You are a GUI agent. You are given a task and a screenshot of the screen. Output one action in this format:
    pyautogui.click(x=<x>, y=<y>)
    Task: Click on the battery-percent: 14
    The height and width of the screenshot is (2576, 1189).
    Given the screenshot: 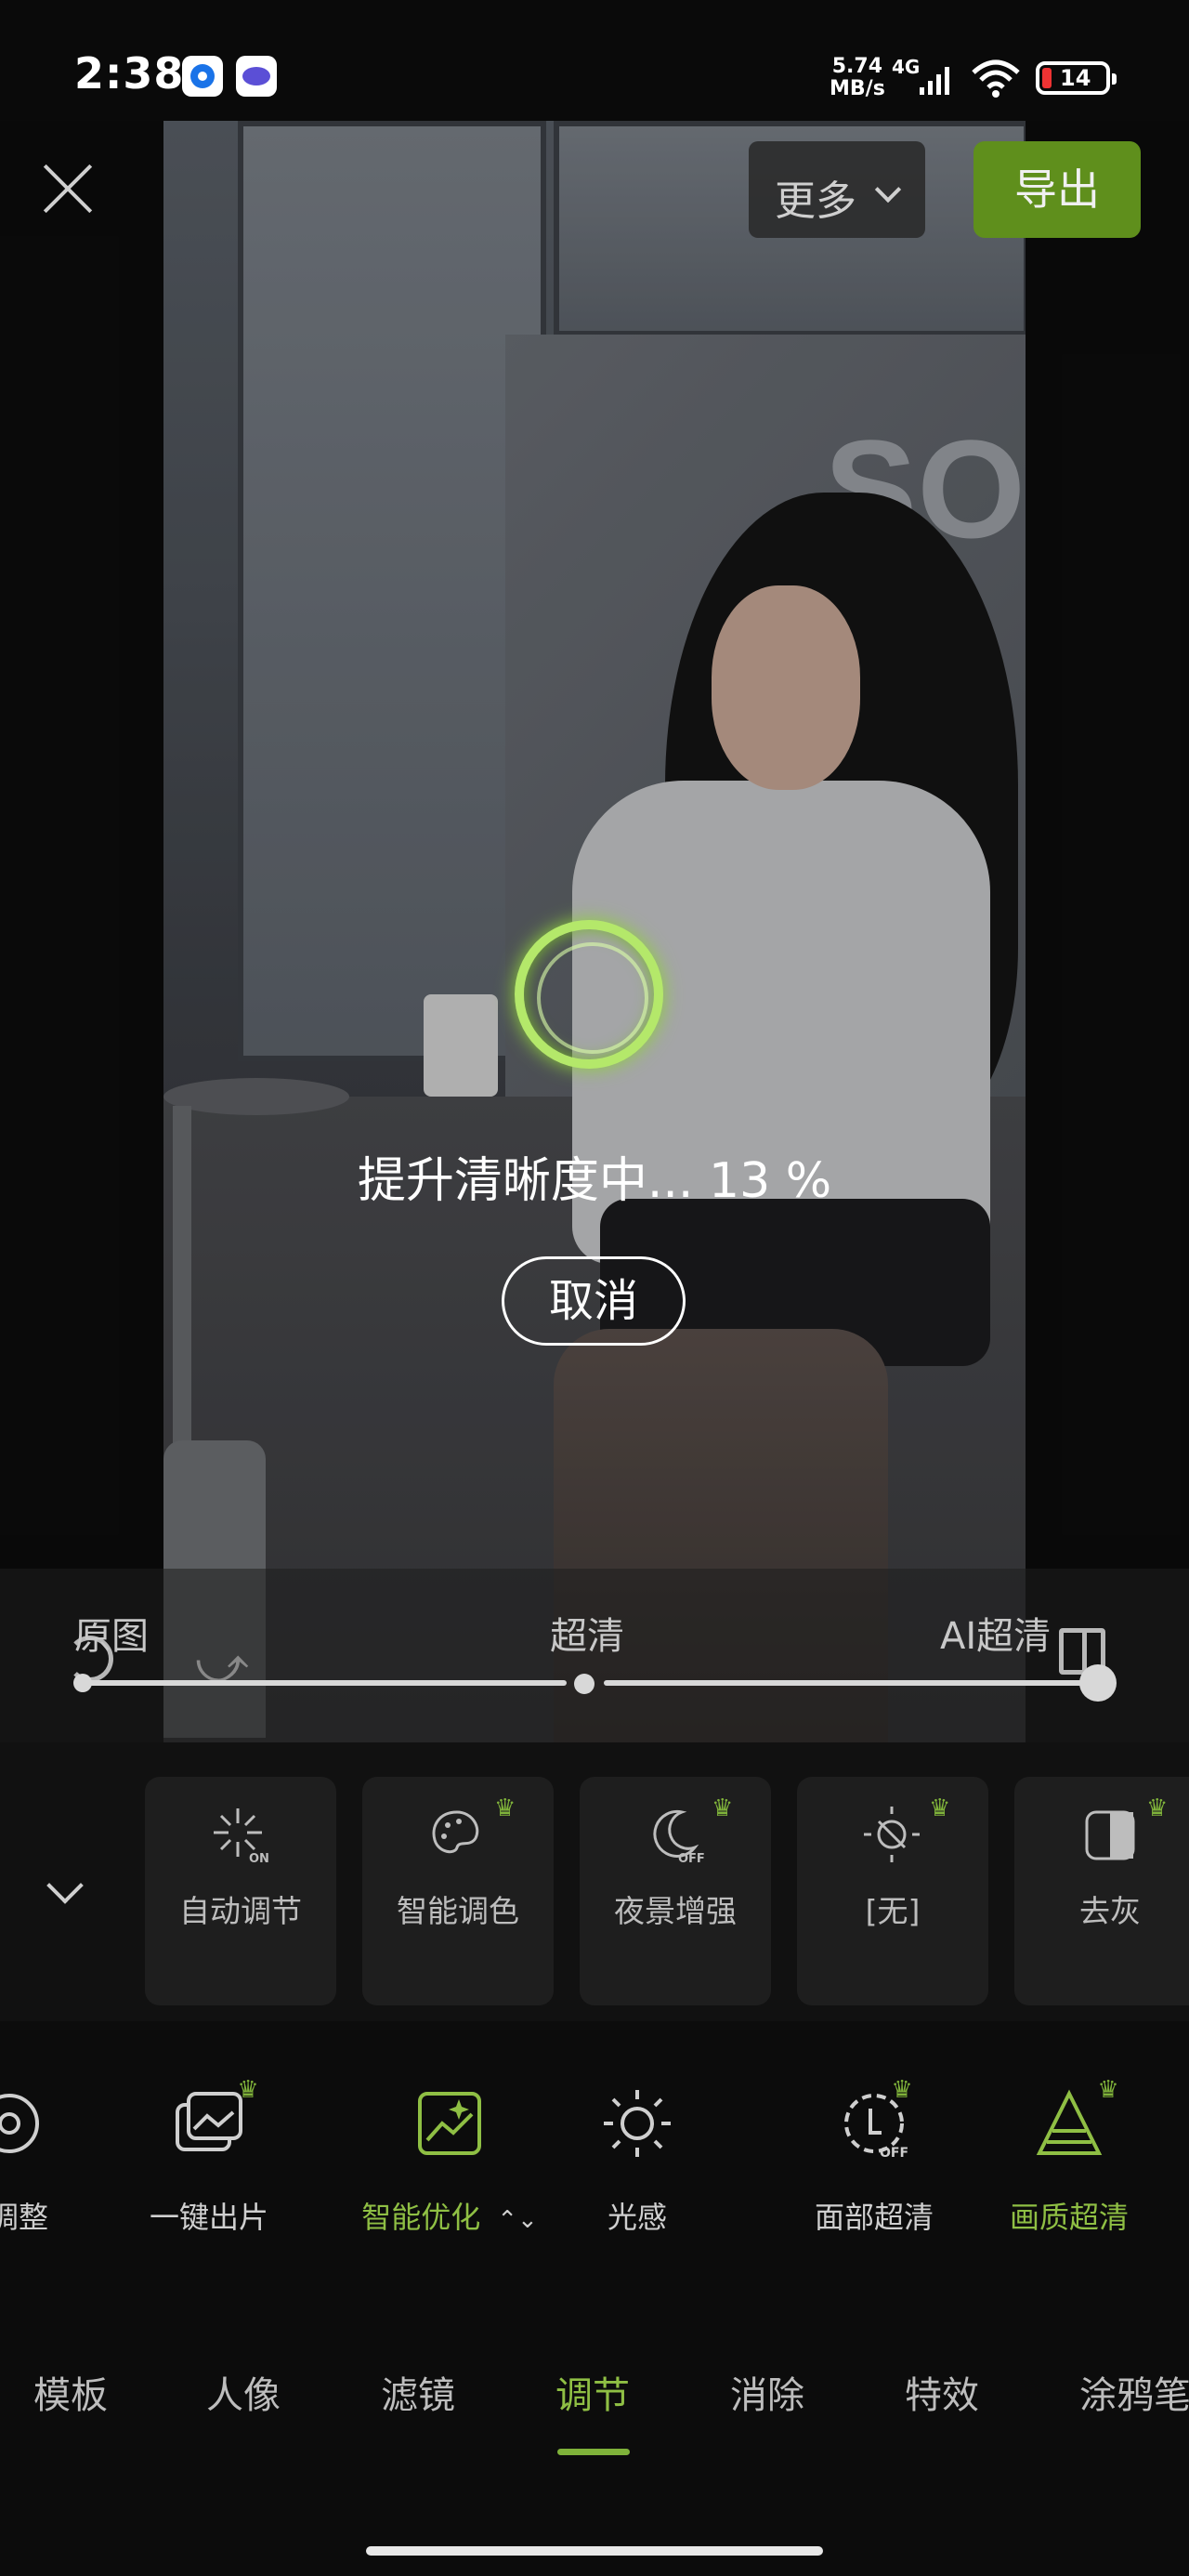 What is the action you would take?
    pyautogui.click(x=1075, y=78)
    